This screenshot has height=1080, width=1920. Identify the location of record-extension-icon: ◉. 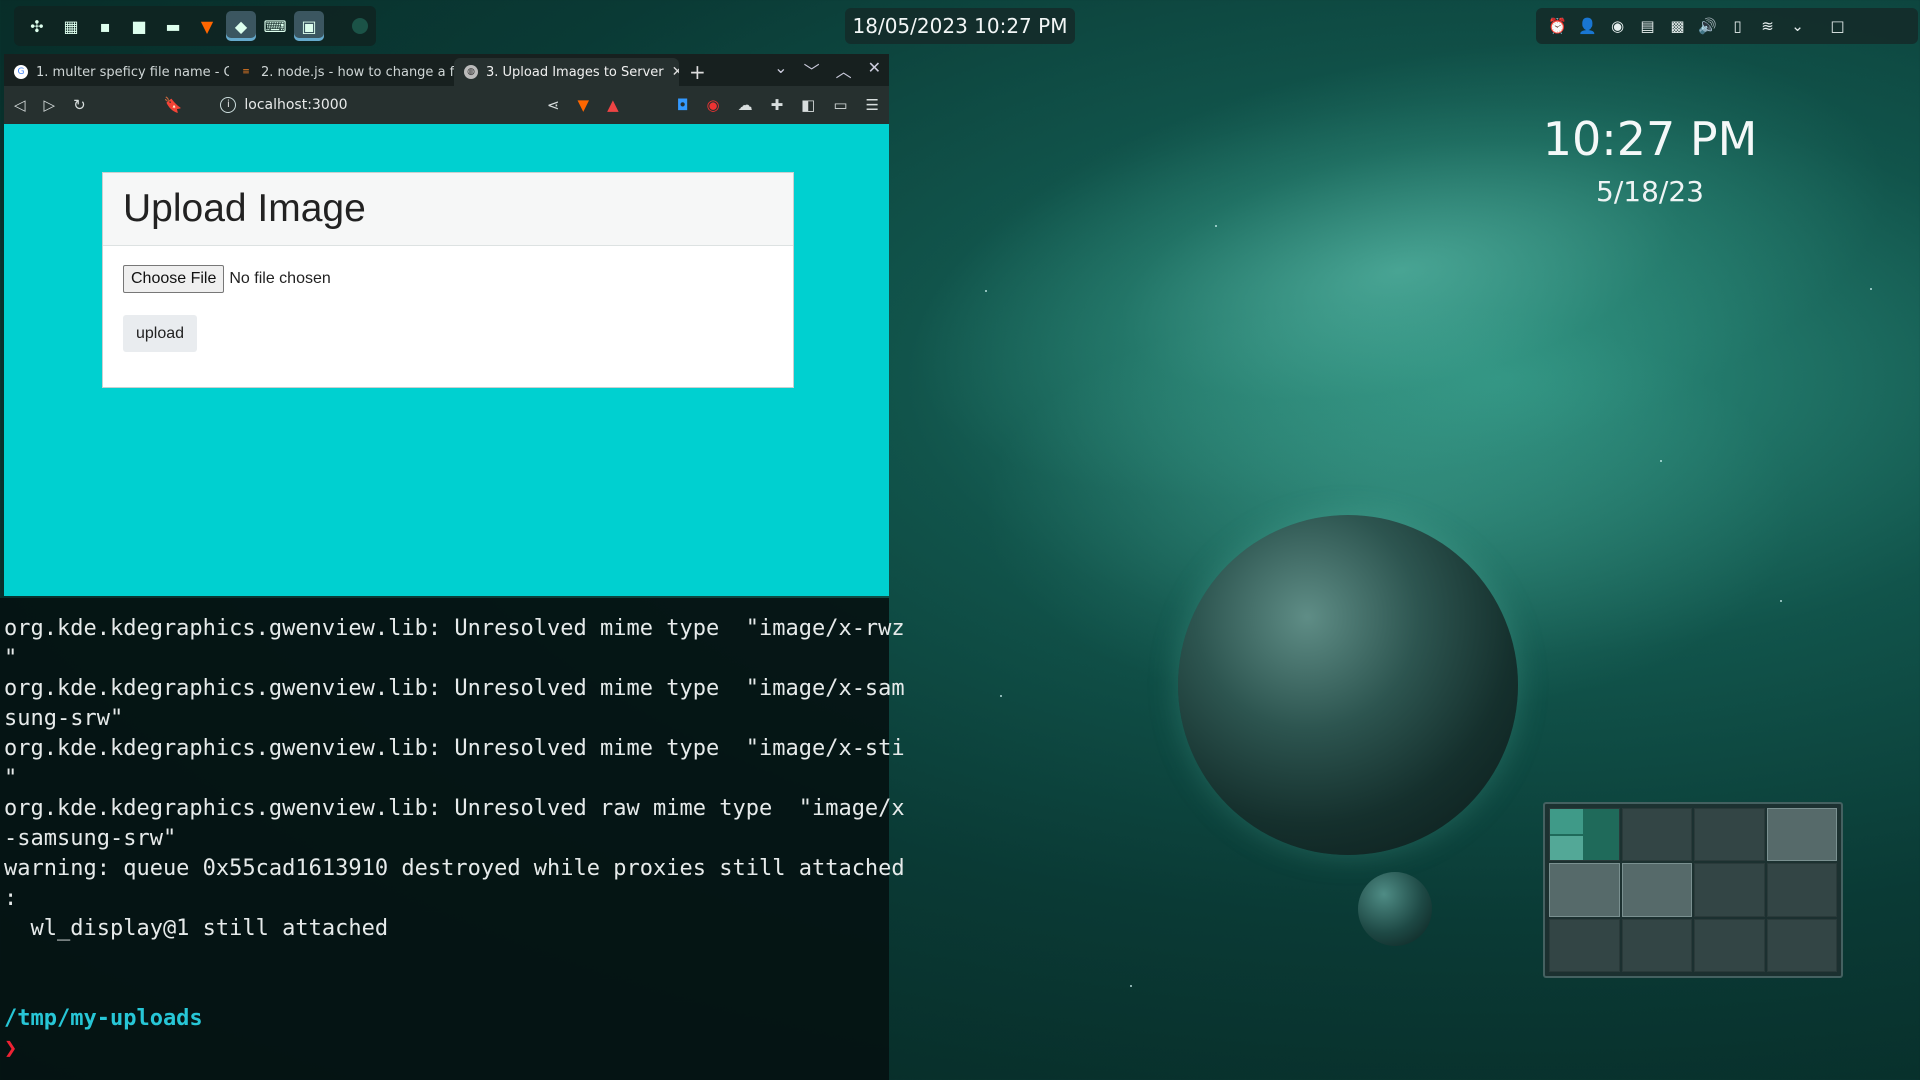
(713, 105).